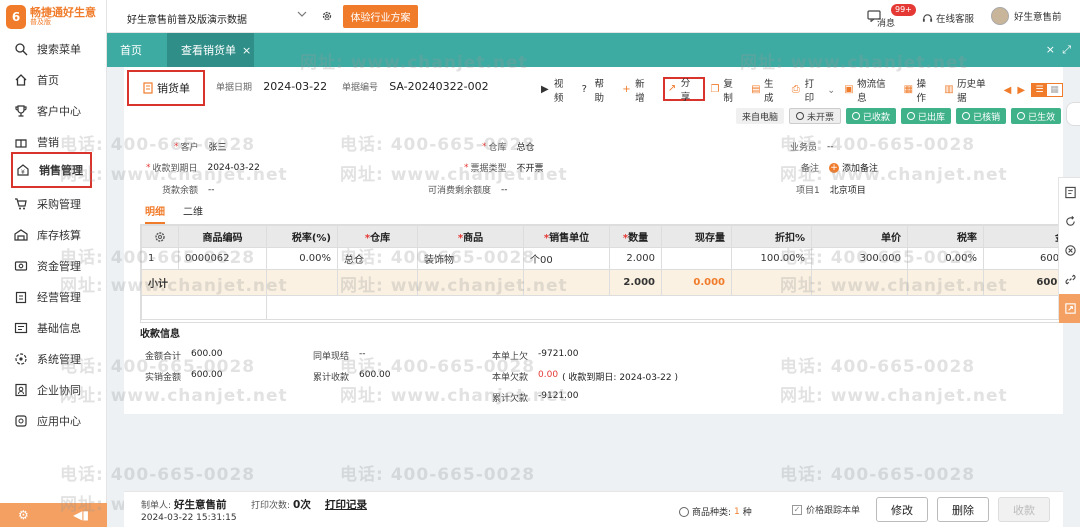 This screenshot has width=1080, height=527. What do you see at coordinates (891, 17) in the screenshot?
I see `messages-button: 99+ 消息` at bounding box center [891, 17].